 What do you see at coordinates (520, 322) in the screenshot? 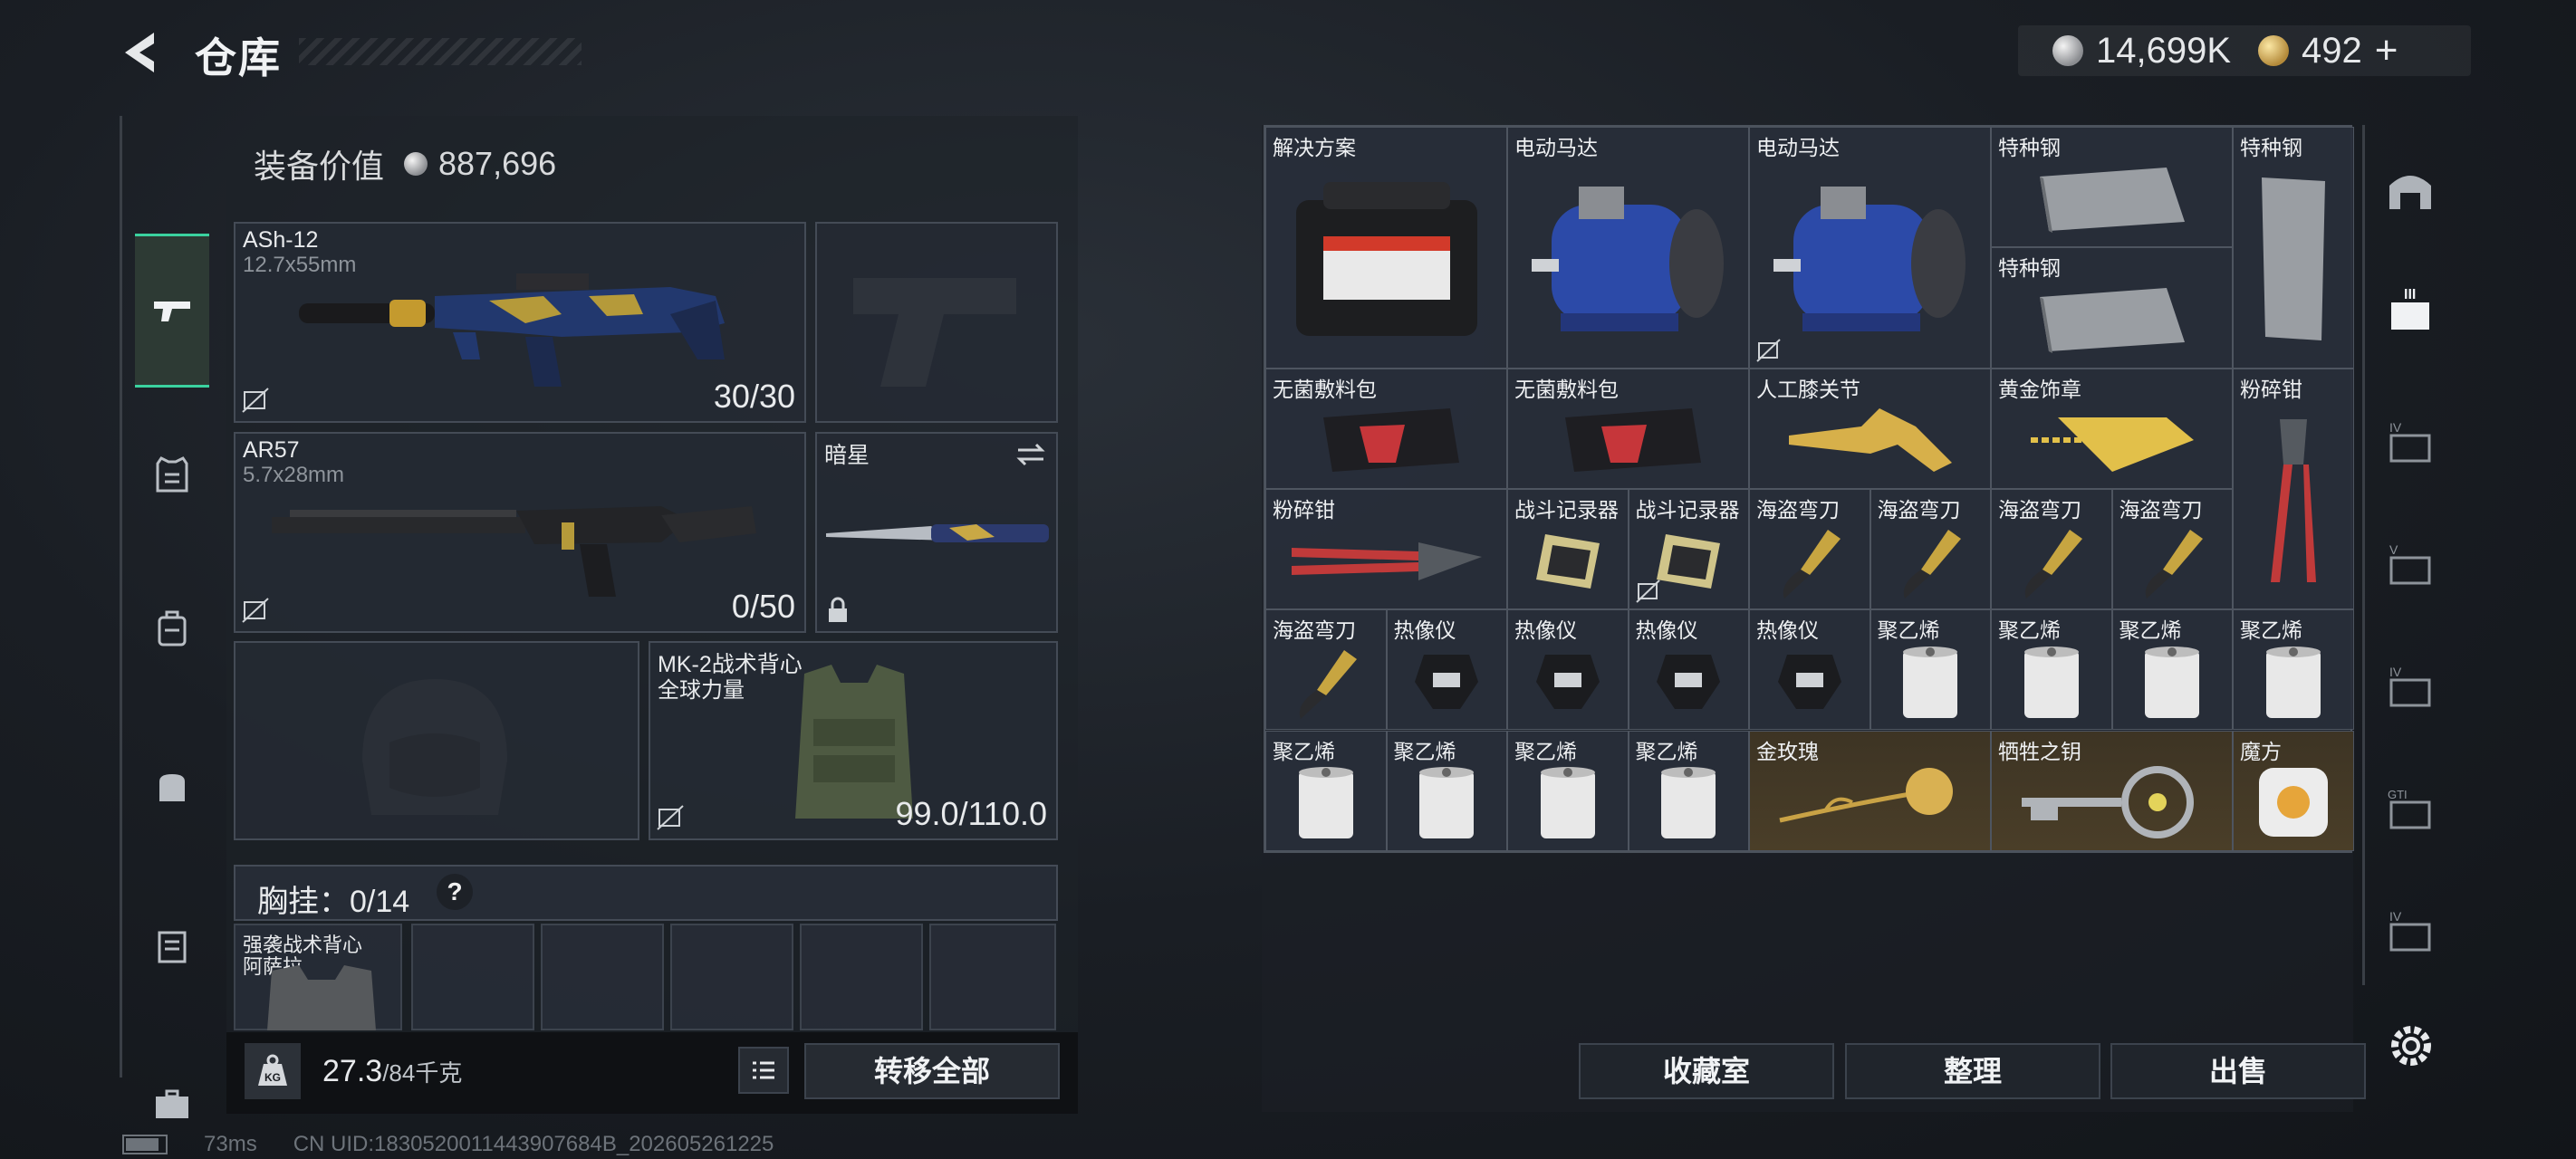
I see `primary-weapon-slot: ASh-12 12.7x55mm 30/30` at bounding box center [520, 322].